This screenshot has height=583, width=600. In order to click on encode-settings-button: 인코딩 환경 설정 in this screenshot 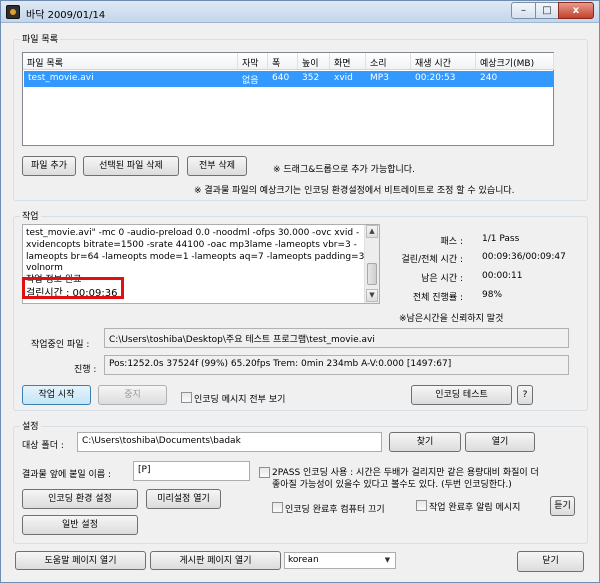, I will do `click(80, 499)`.